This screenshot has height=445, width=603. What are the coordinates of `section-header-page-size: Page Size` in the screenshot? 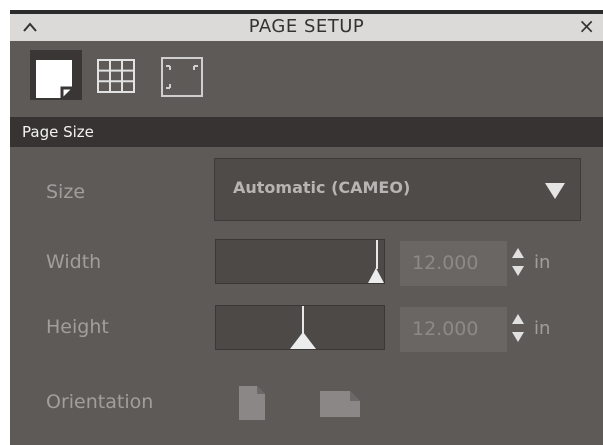 It's located at (306, 132).